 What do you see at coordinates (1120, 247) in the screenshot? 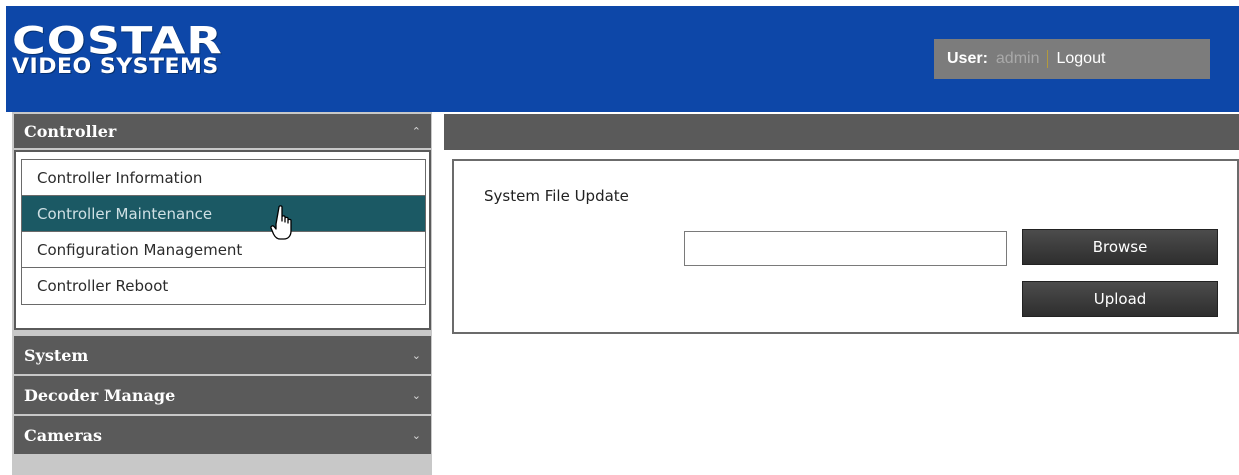
I see `browse-button: Browse` at bounding box center [1120, 247].